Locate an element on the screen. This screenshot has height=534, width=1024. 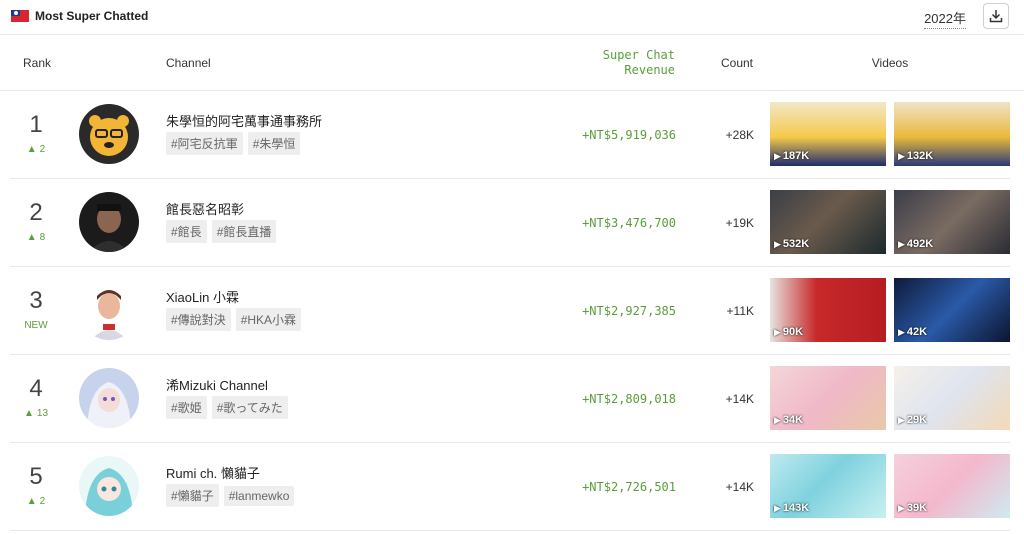
page-header: Most Super Chatted 2022年 is located at coordinates (512, 17).